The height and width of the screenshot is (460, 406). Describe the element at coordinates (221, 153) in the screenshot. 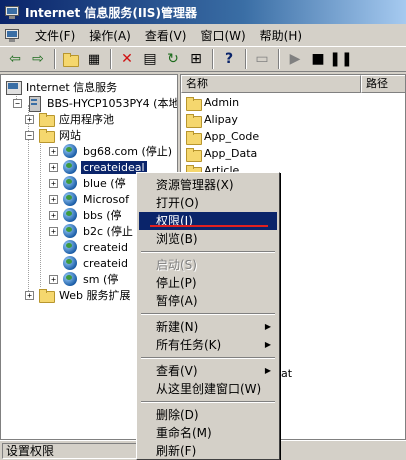

I see `list-item: App_Data` at that location.